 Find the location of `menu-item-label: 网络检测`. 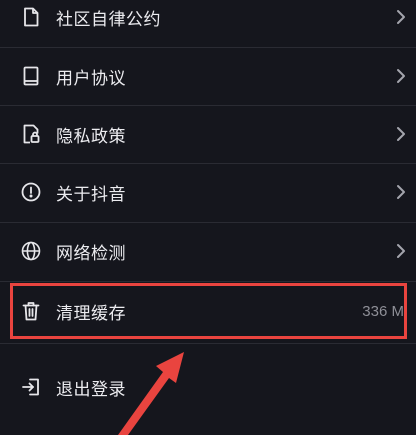

menu-item-label: 网络检测 is located at coordinates (91, 253).